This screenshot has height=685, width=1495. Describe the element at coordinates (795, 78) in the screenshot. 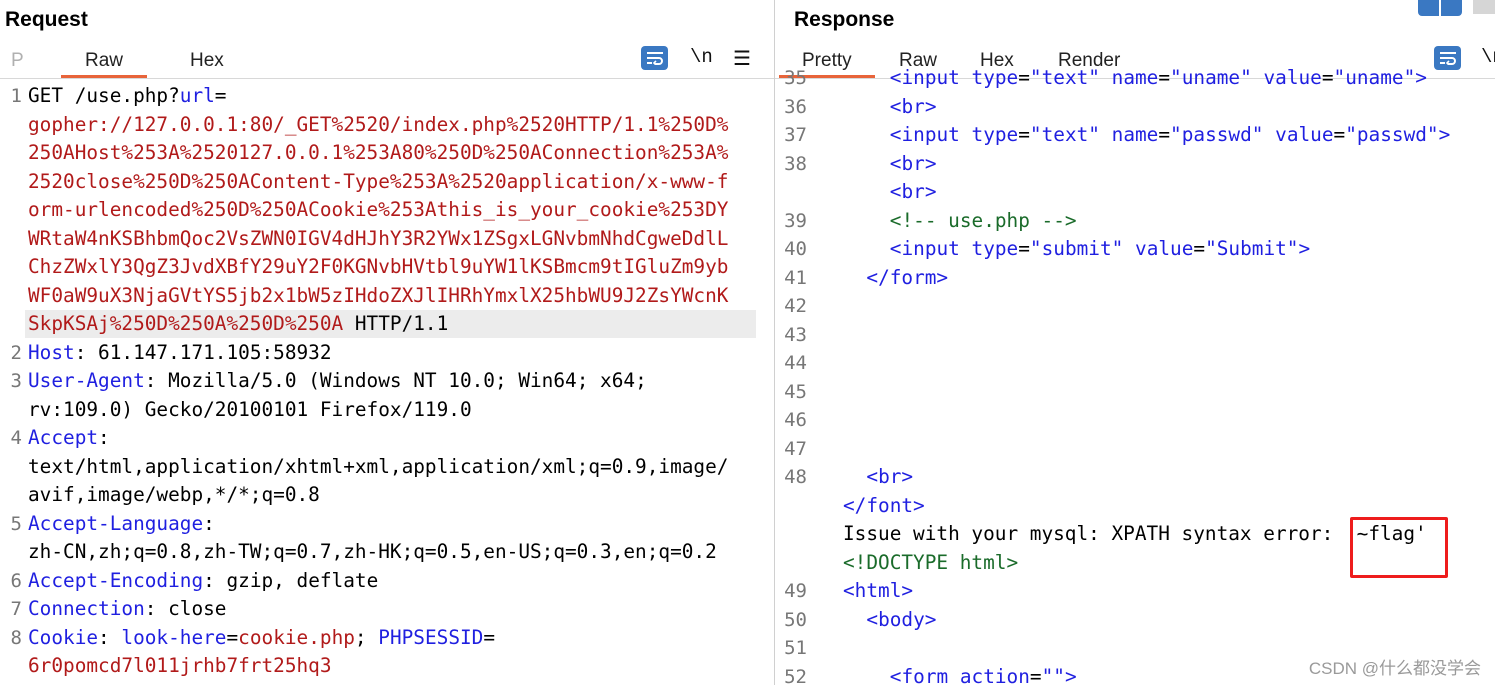

I see `line-number: 35` at that location.